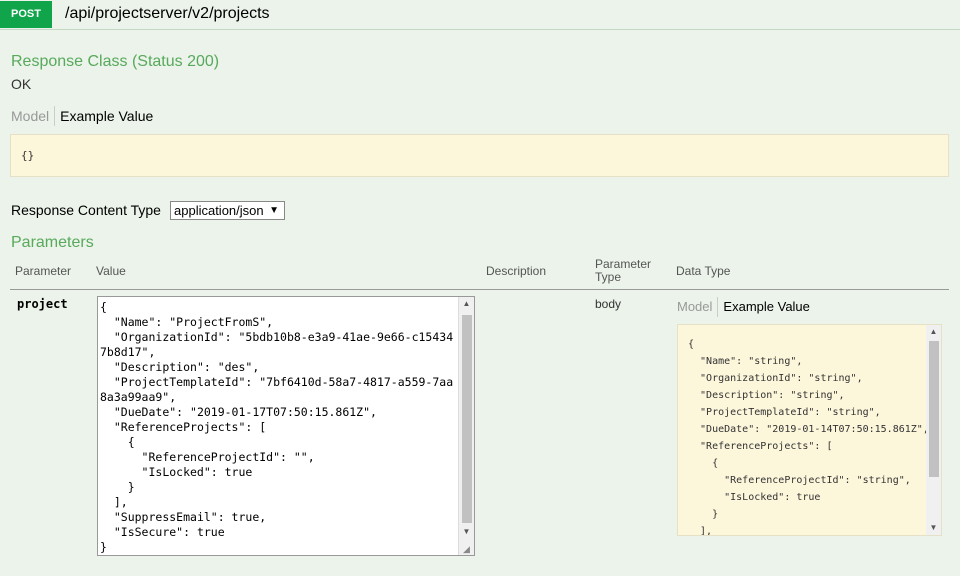  Describe the element at coordinates (479, 289) in the screenshot. I see `header-divider` at that location.